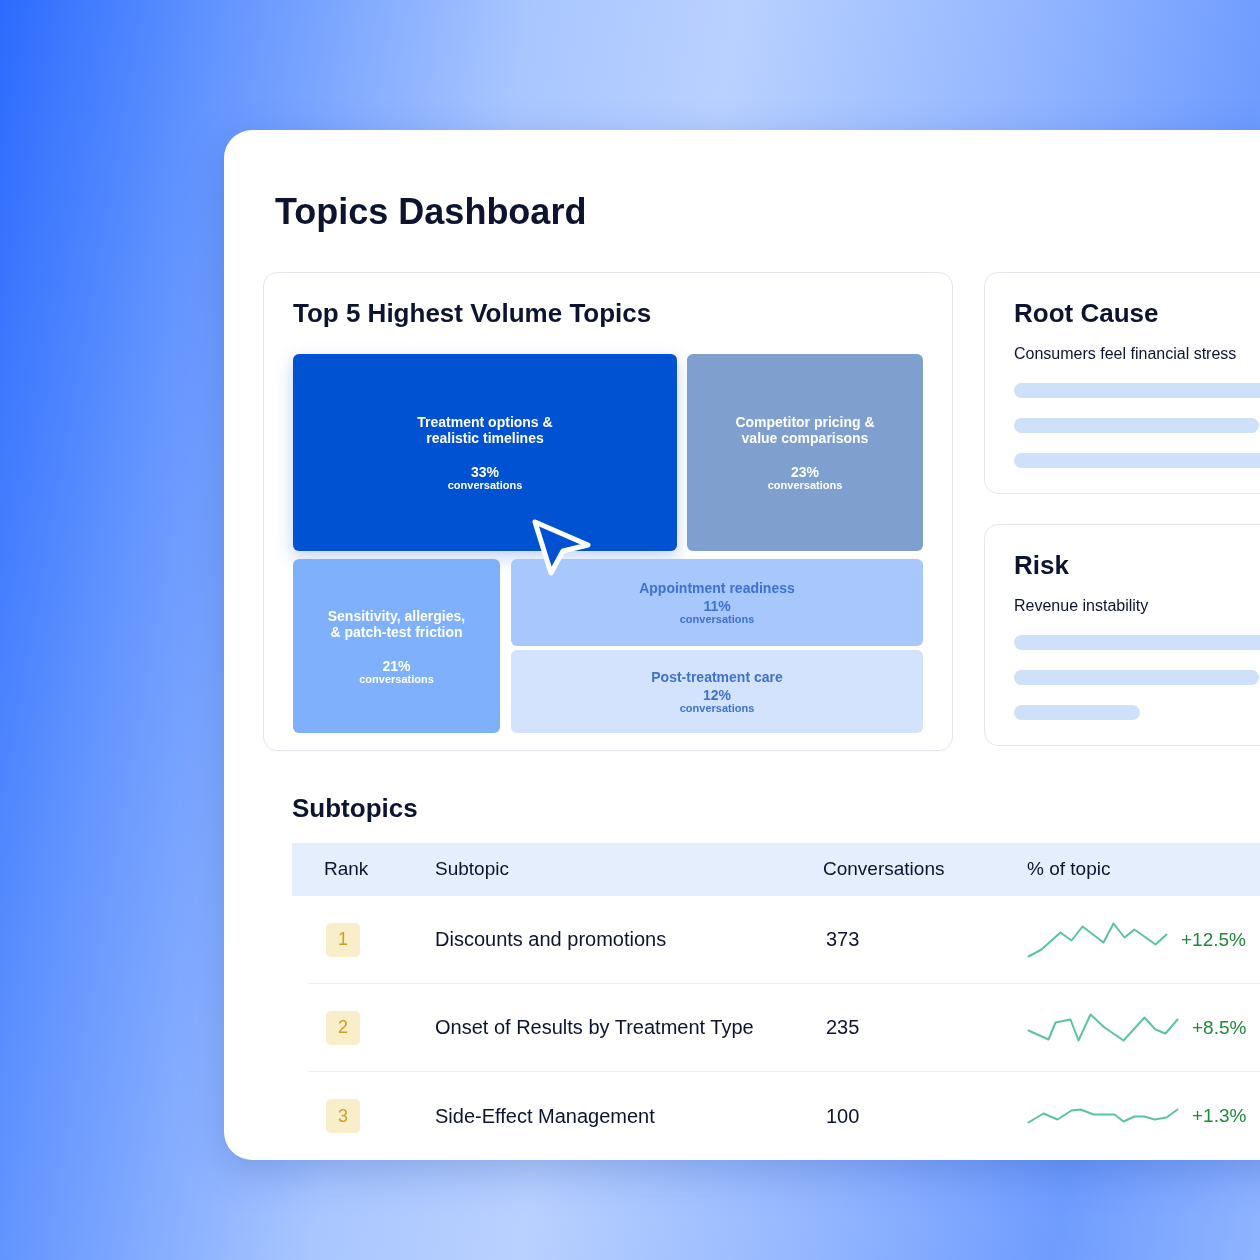 Image resolution: width=1260 pixels, height=1260 pixels. I want to click on topic-percentage: 11%, so click(717, 606).